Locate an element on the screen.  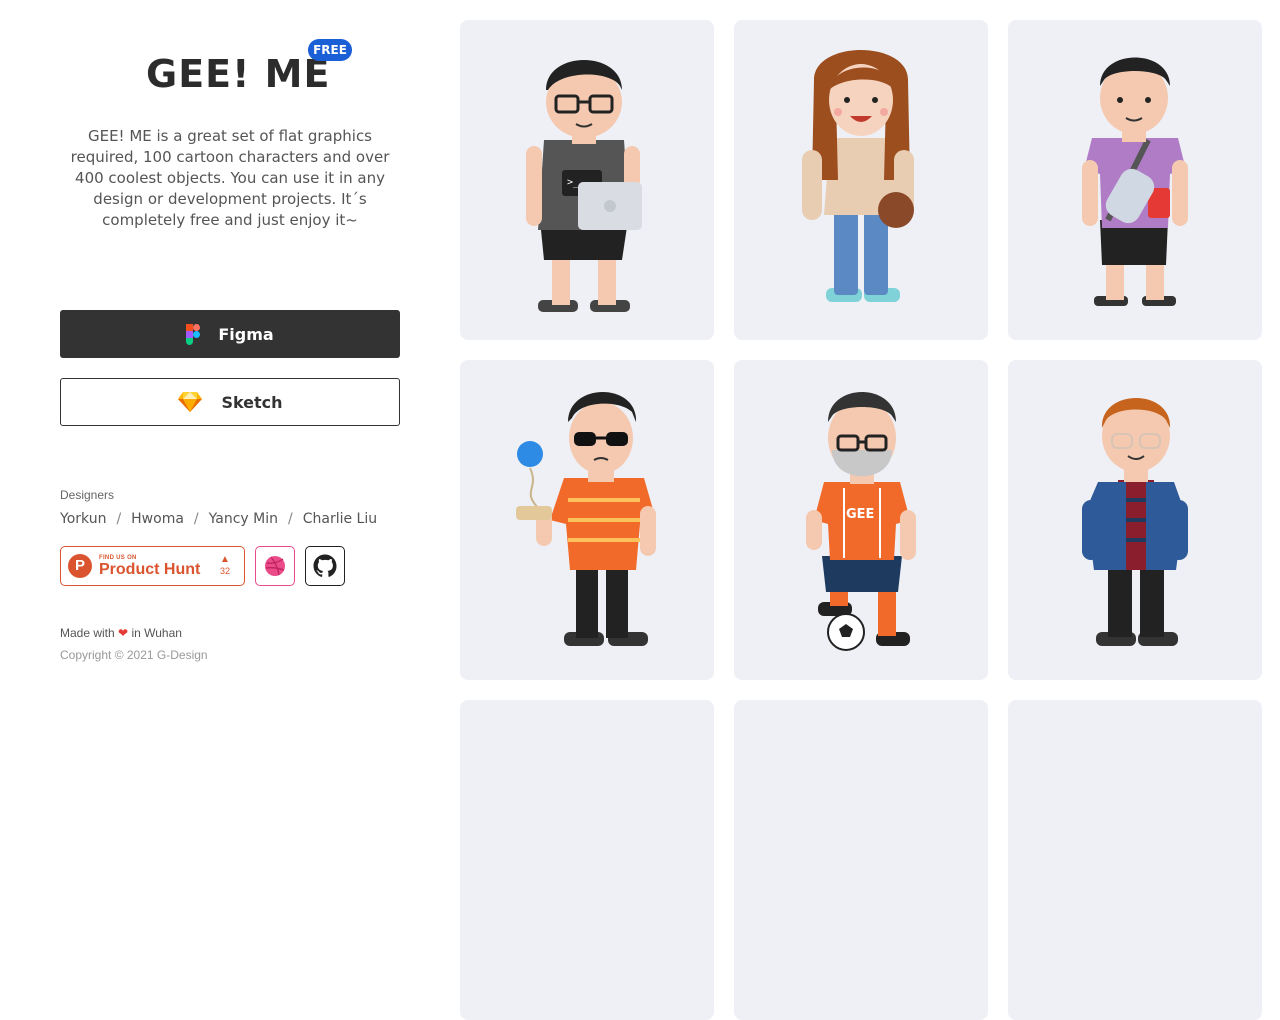
character-card-girl is located at coordinates (861, 180).